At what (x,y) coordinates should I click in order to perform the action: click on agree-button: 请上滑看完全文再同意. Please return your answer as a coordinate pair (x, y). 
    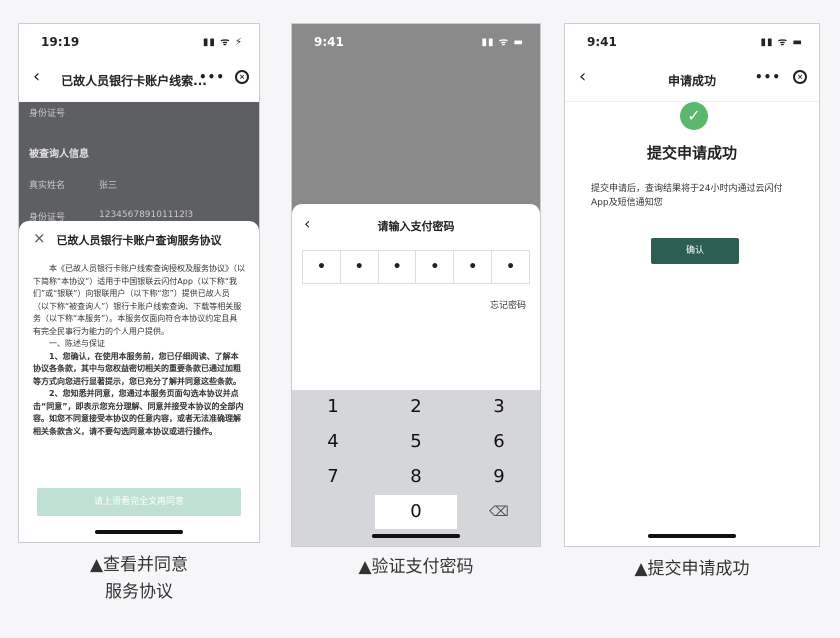
    Looking at the image, I should click on (139, 502).